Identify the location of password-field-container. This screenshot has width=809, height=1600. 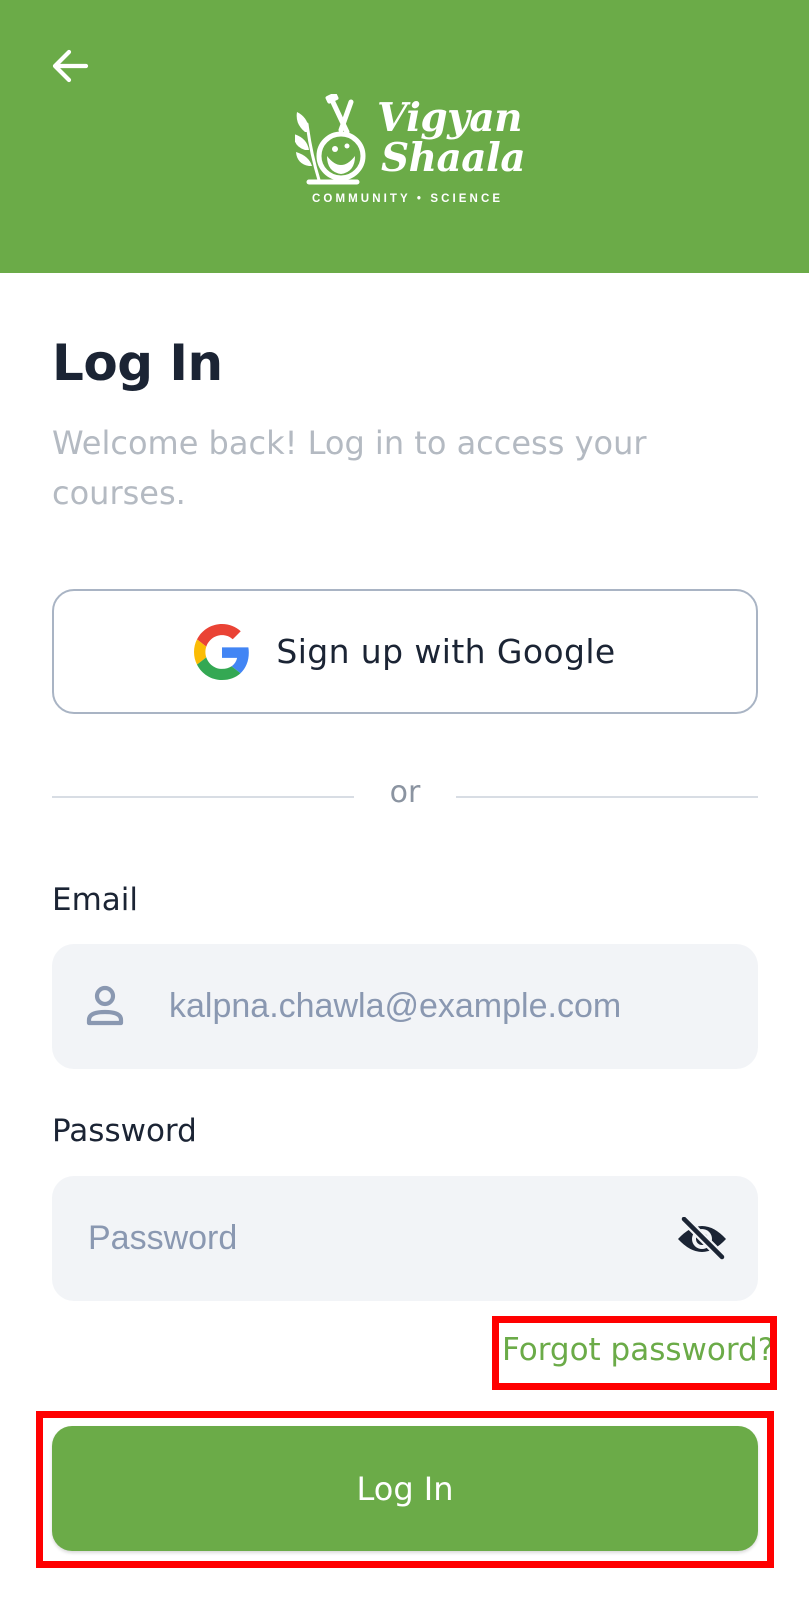
(405, 1238).